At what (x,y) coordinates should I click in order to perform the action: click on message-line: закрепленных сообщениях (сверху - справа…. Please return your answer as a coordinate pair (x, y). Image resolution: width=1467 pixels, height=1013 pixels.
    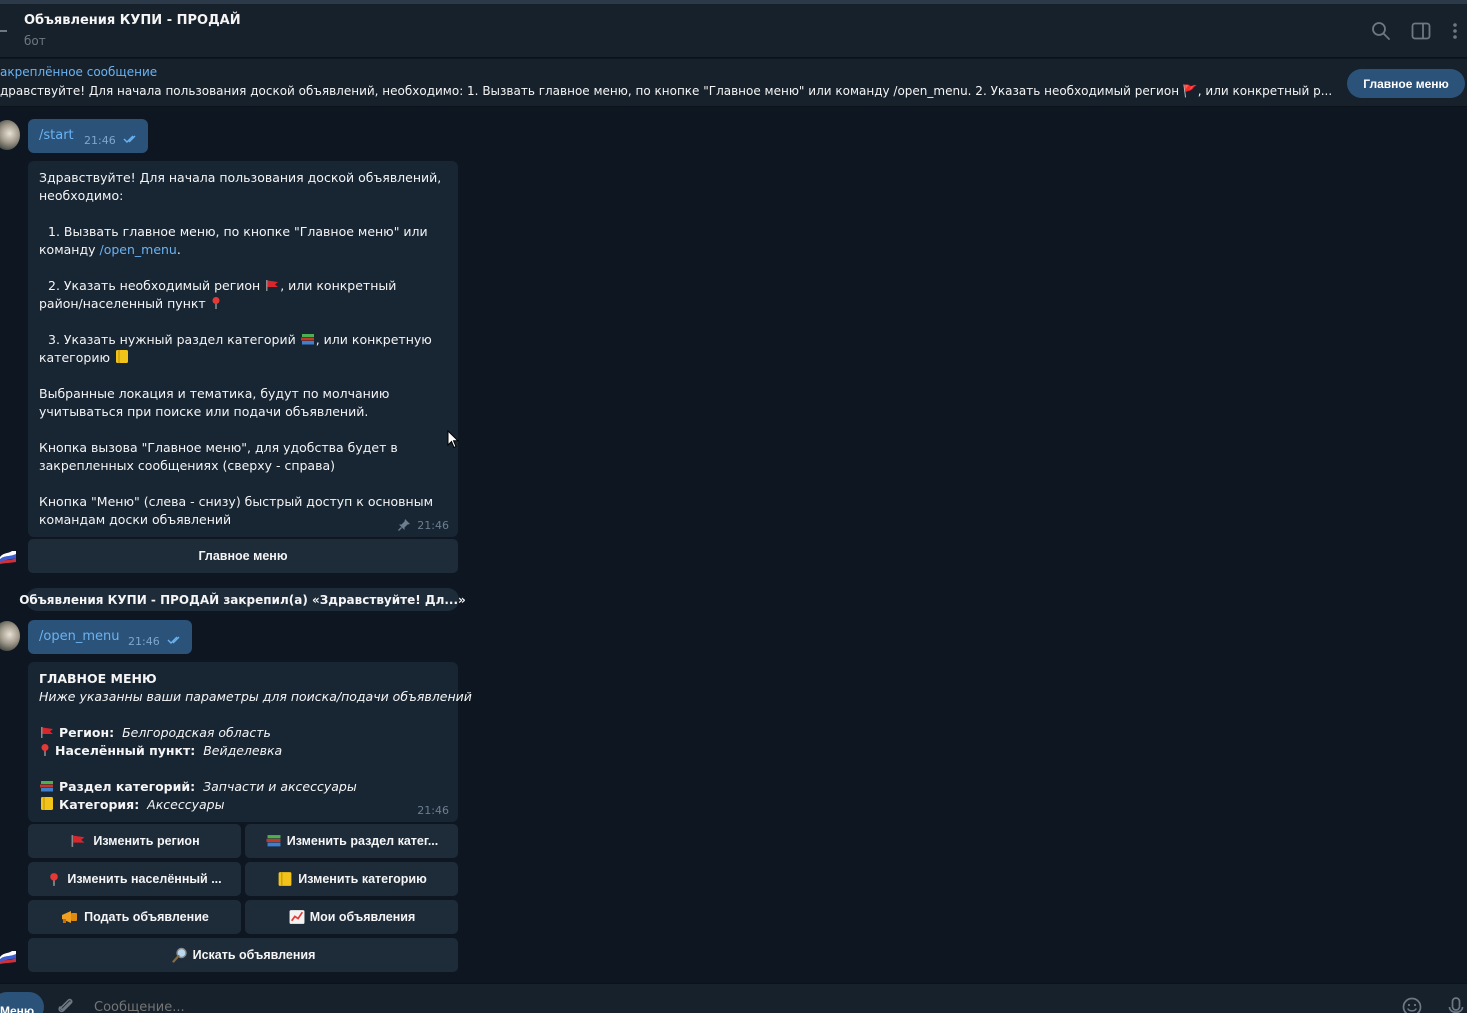
    Looking at the image, I should click on (187, 465).